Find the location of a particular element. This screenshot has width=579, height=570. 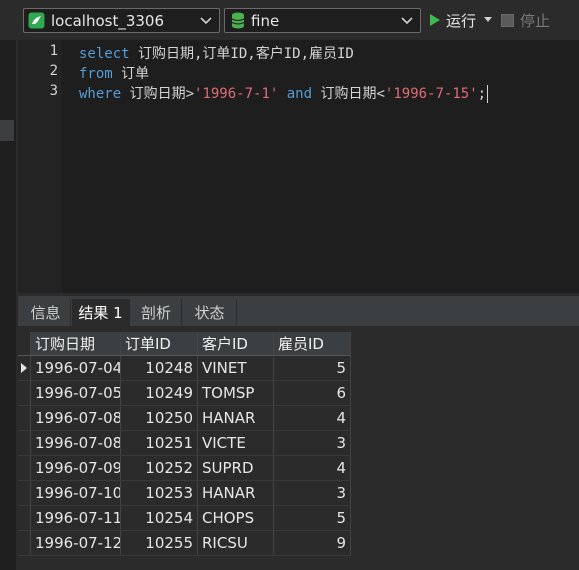

order-date-cell: 1996-07-04 is located at coordinates (76, 368).